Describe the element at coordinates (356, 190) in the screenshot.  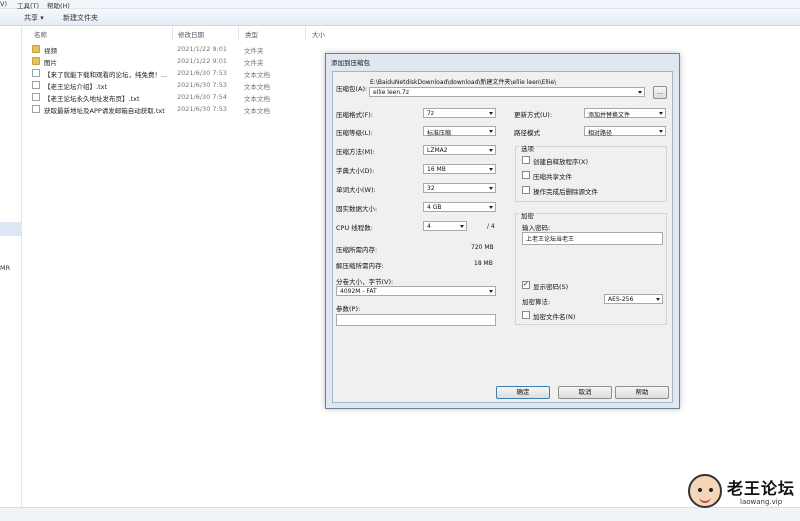
I see `word-size-label: 单词大小(W):` at that location.